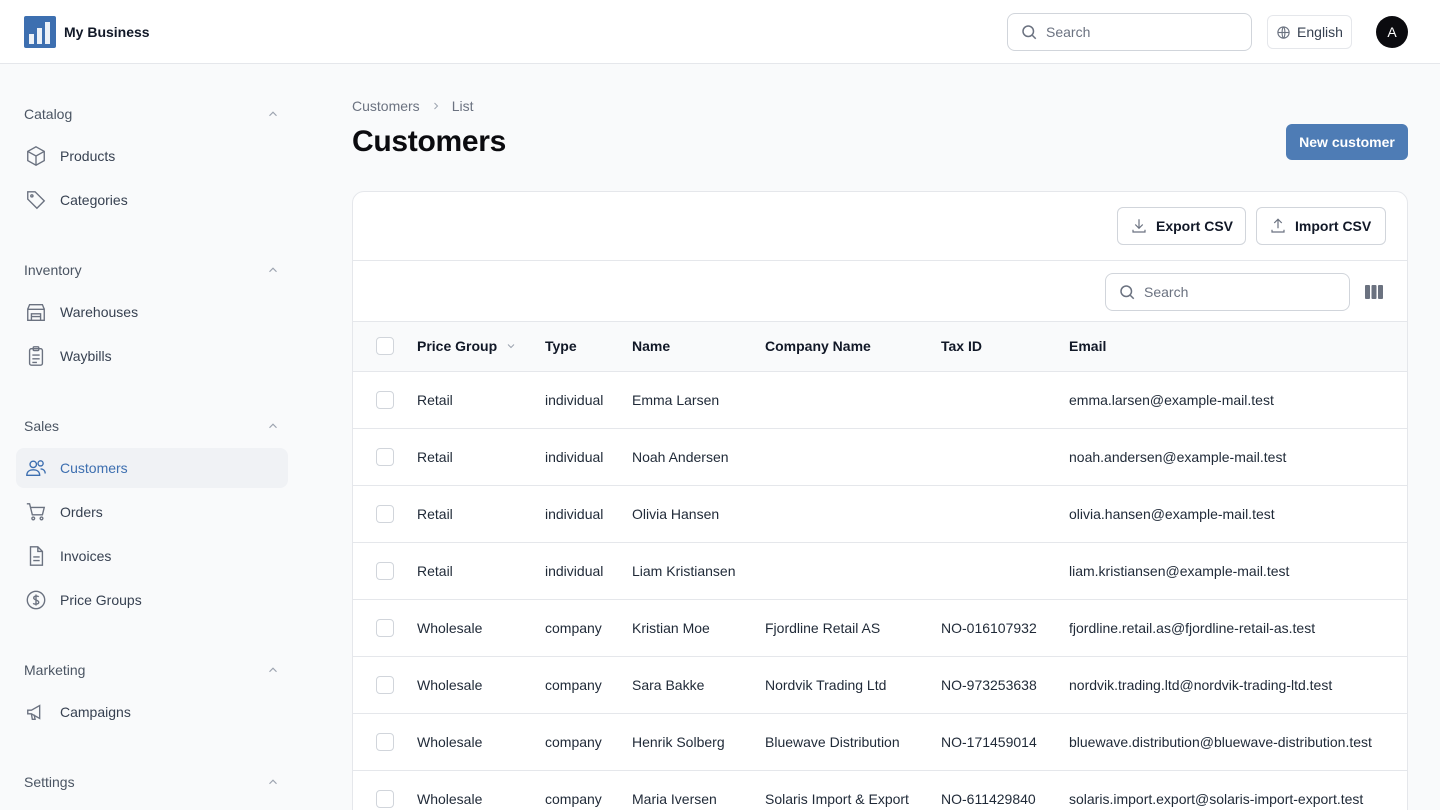 This screenshot has width=1440, height=810. What do you see at coordinates (720, 32) in the screenshot?
I see `top-bar: My Business English A` at bounding box center [720, 32].